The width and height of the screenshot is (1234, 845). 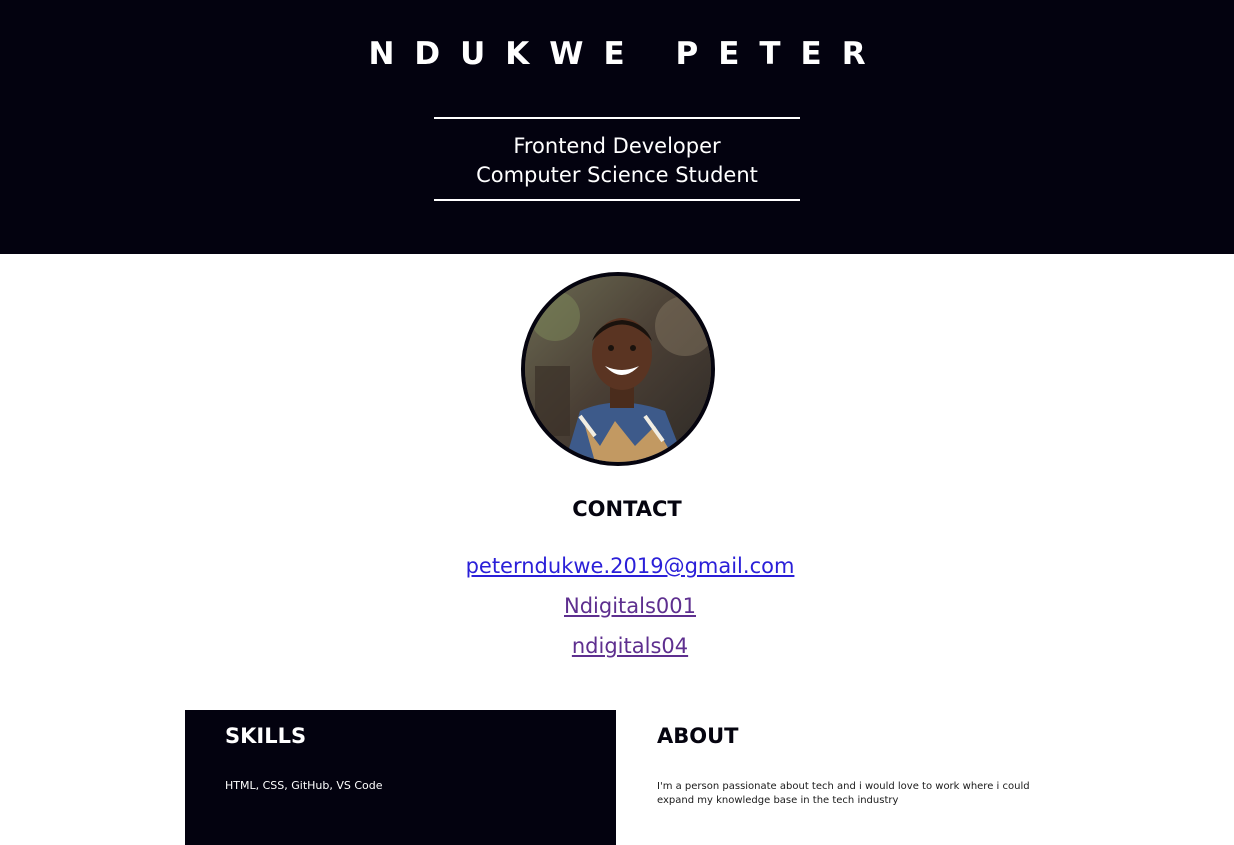 I want to click on header-divider-top, so click(x=617, y=118).